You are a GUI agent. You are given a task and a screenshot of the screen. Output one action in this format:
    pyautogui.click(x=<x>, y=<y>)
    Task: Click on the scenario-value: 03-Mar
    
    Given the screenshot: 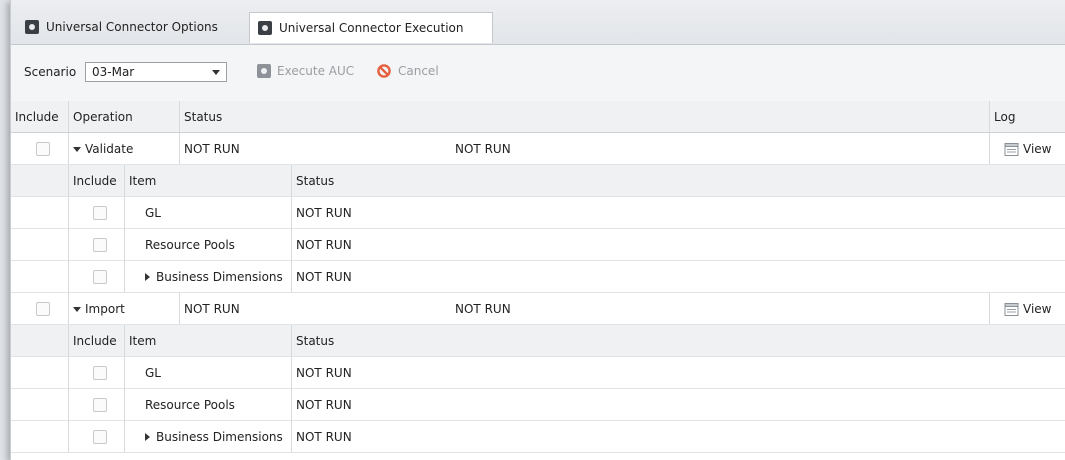 What is the action you would take?
    pyautogui.click(x=113, y=72)
    